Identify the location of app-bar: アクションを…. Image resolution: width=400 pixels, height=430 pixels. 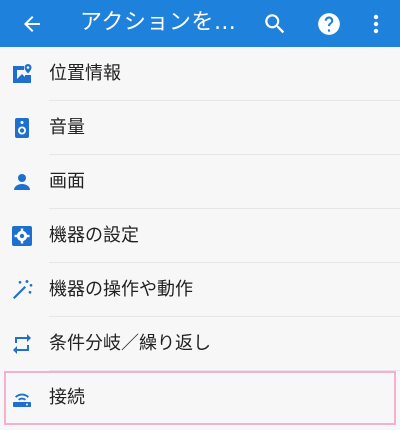
(200, 23).